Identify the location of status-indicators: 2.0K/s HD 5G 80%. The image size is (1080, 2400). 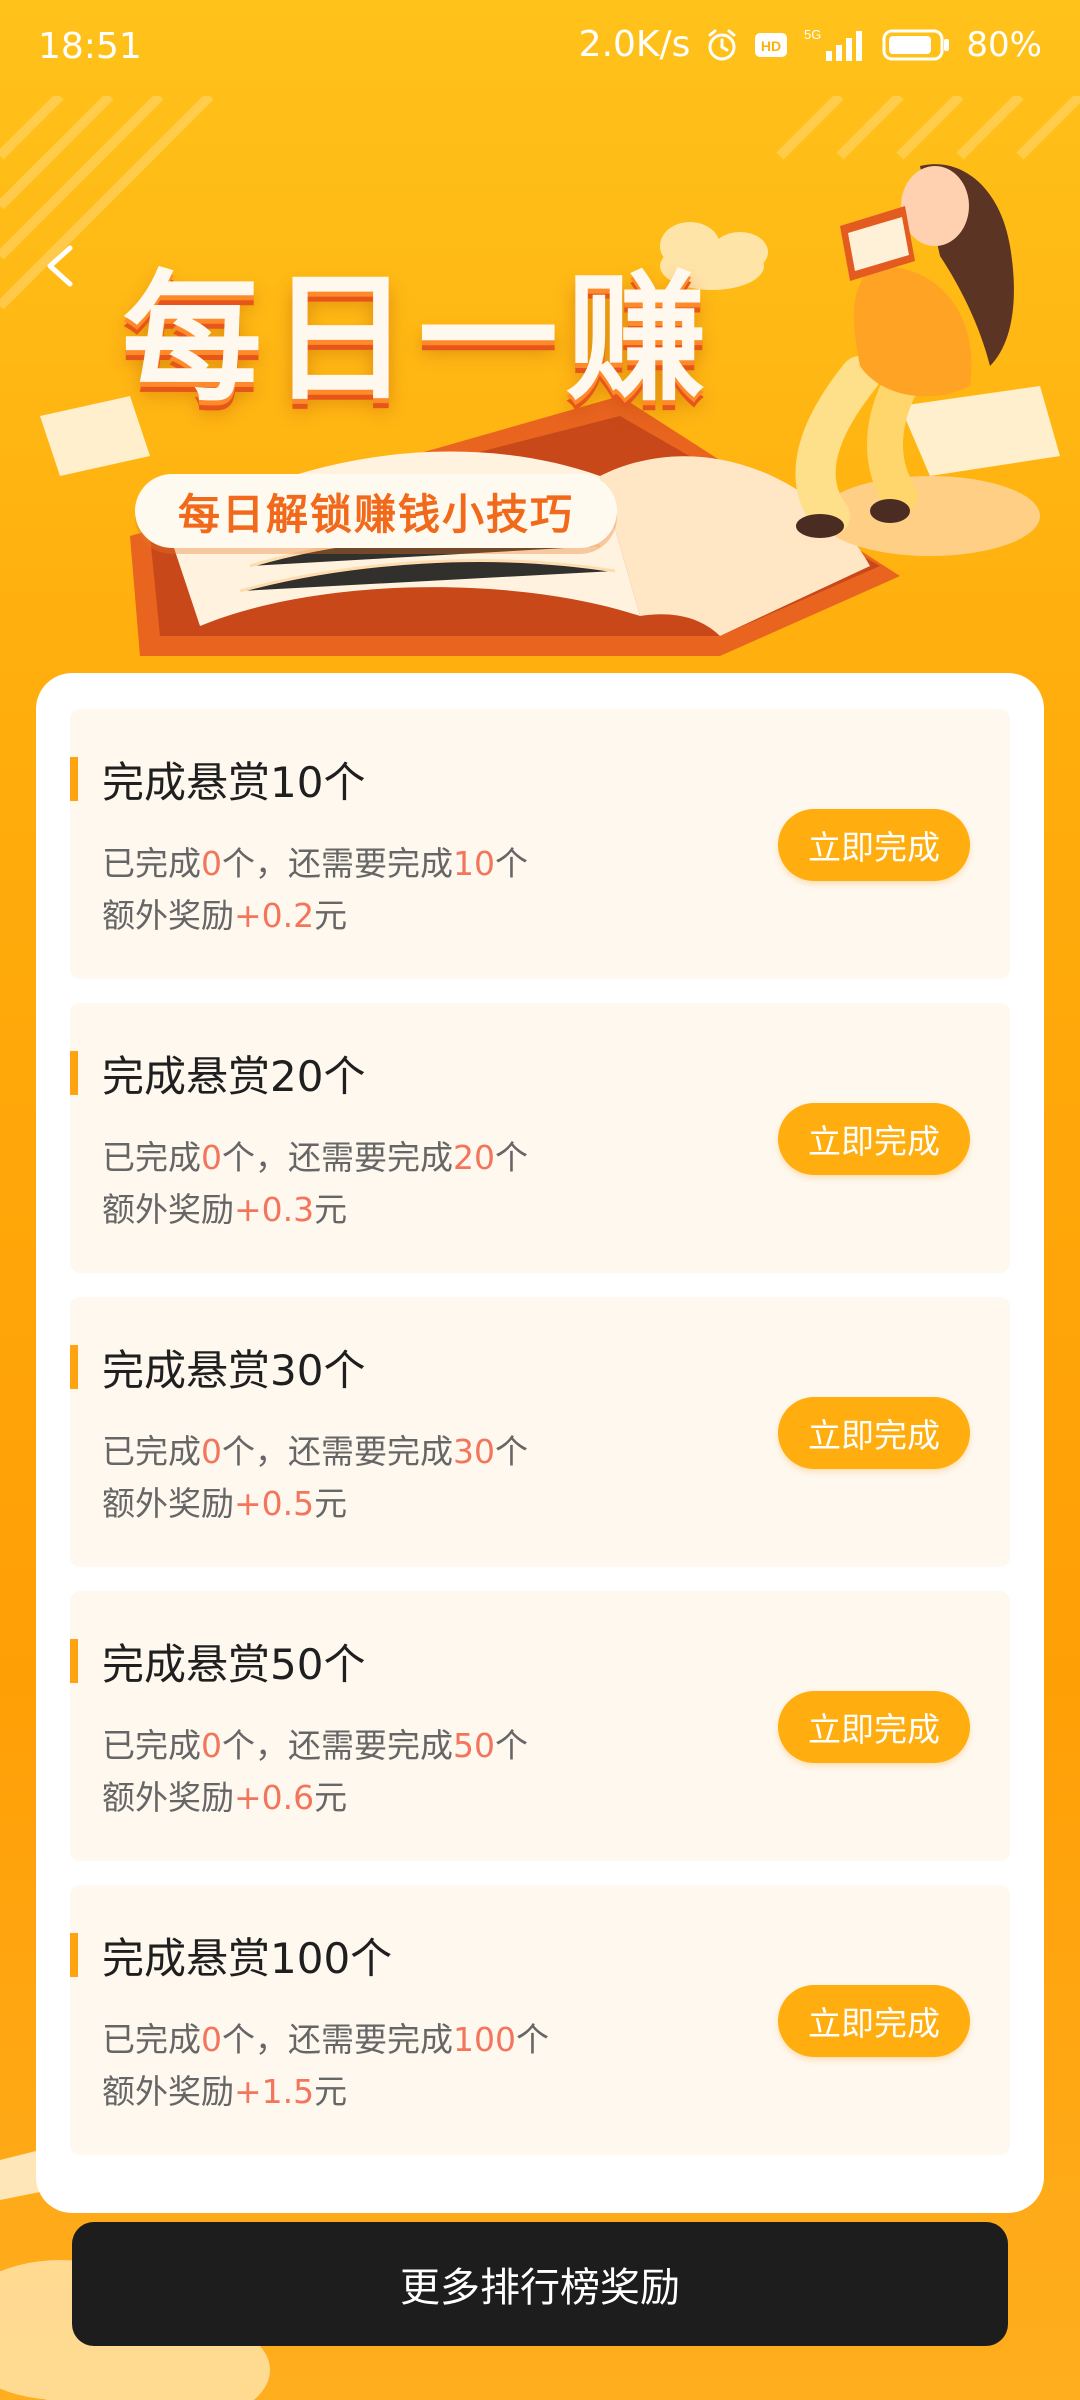
(810, 44).